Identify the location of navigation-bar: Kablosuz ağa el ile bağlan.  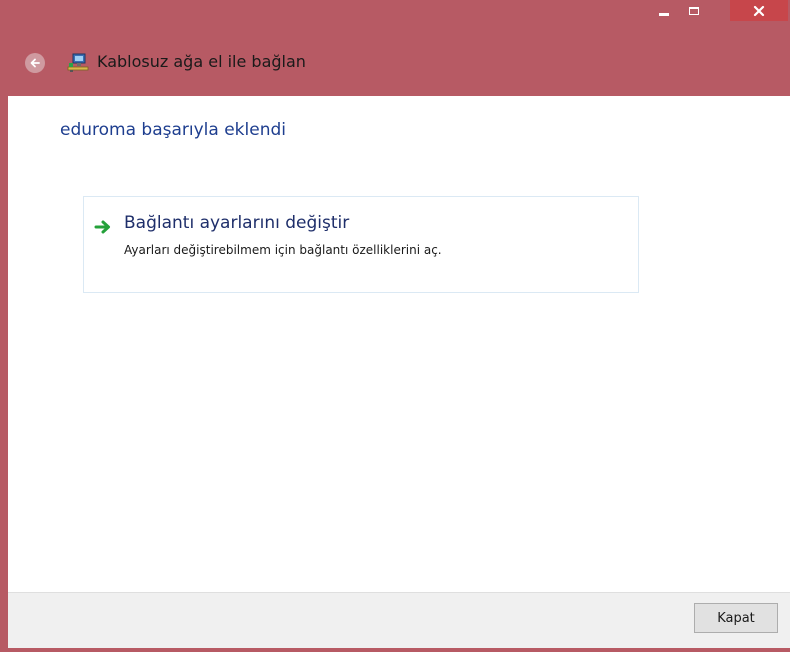
(395, 67).